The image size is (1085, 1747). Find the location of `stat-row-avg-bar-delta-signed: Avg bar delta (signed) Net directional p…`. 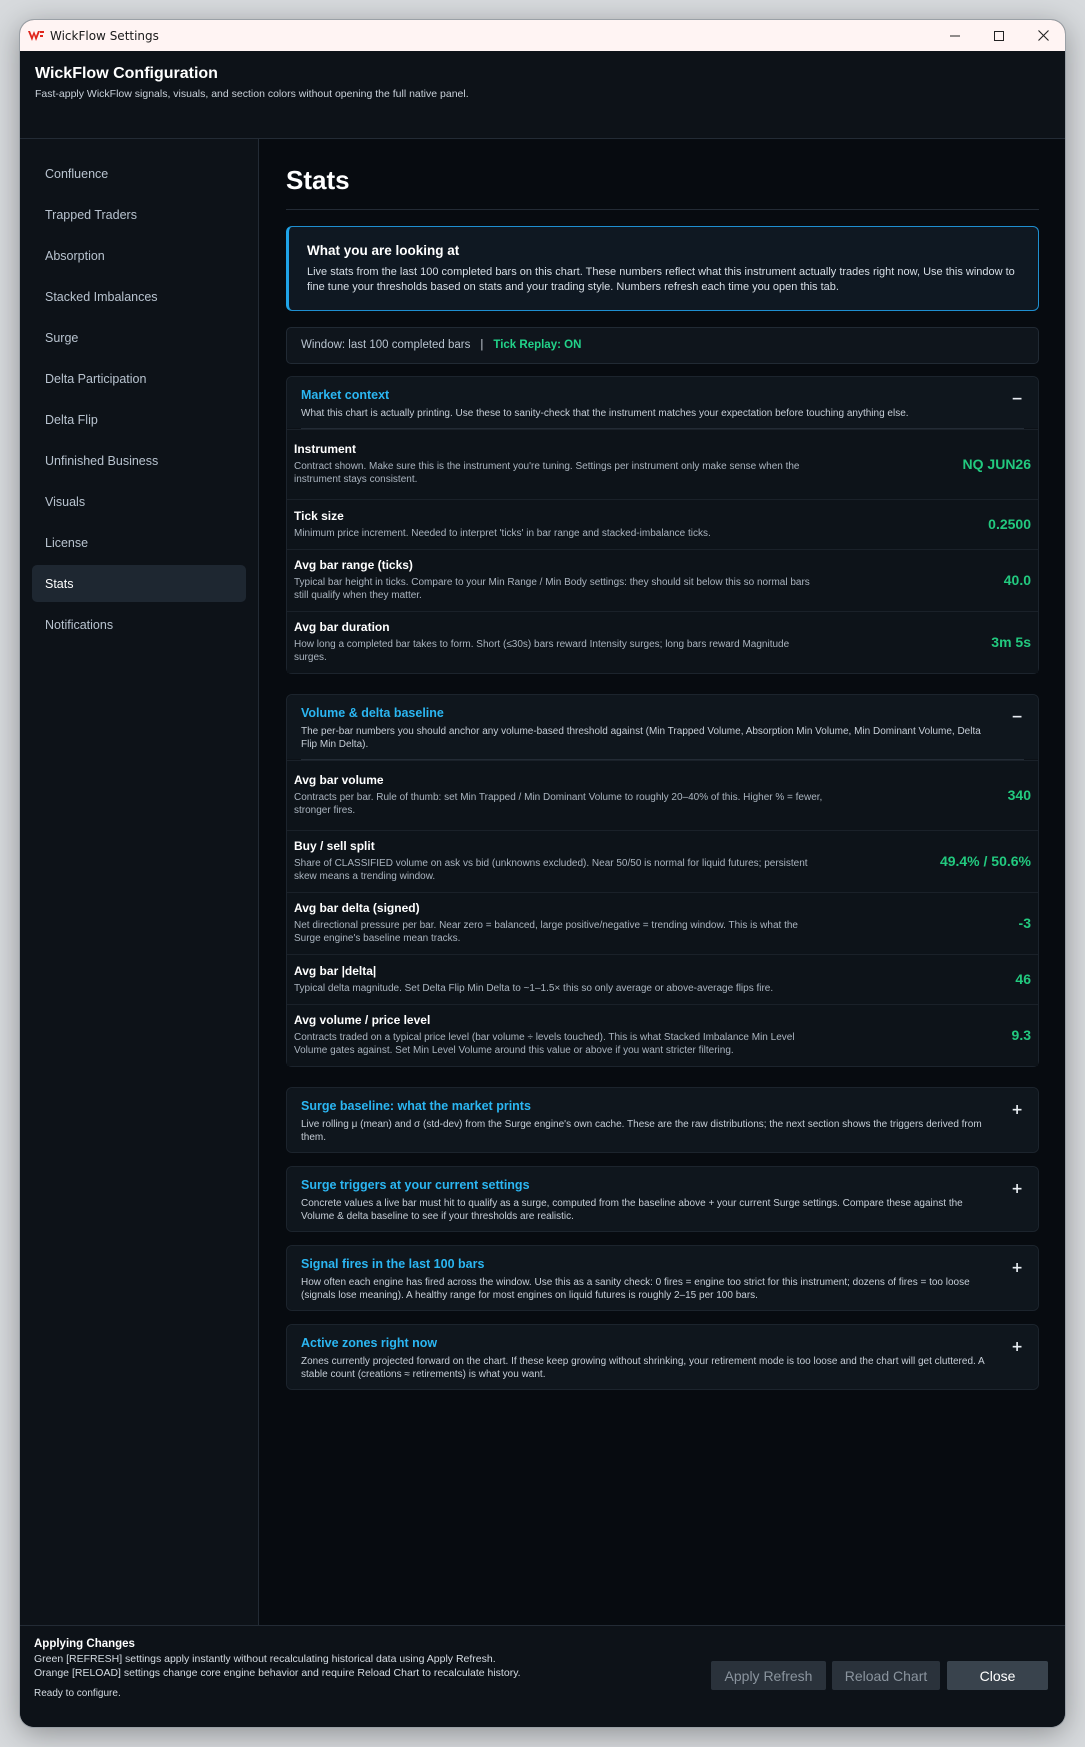

stat-row-avg-bar-delta-signed: Avg bar delta (signed) Net directional p… is located at coordinates (662, 922).